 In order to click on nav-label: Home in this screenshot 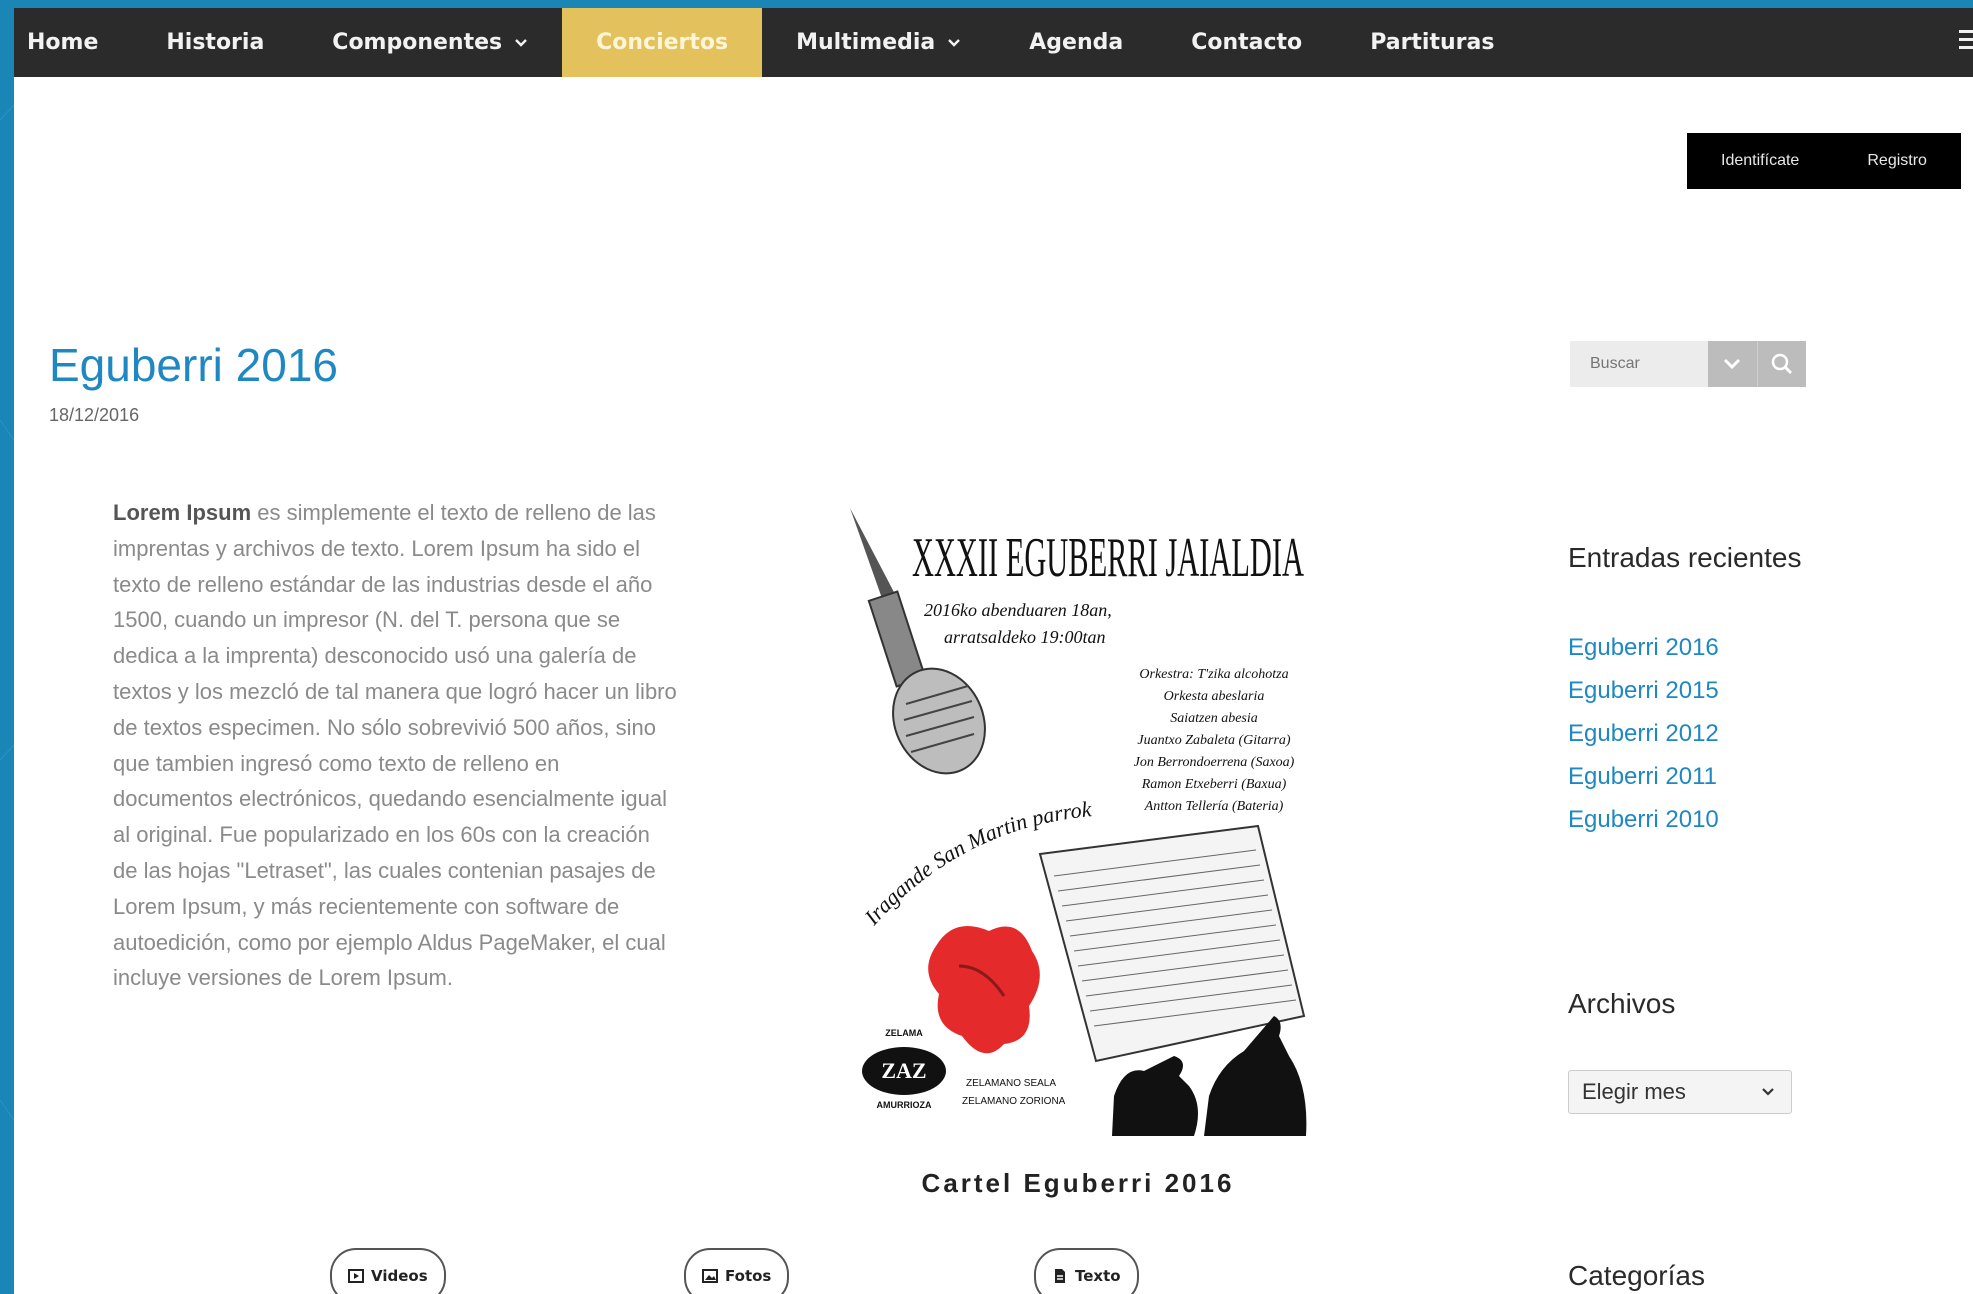, I will do `click(63, 42)`.